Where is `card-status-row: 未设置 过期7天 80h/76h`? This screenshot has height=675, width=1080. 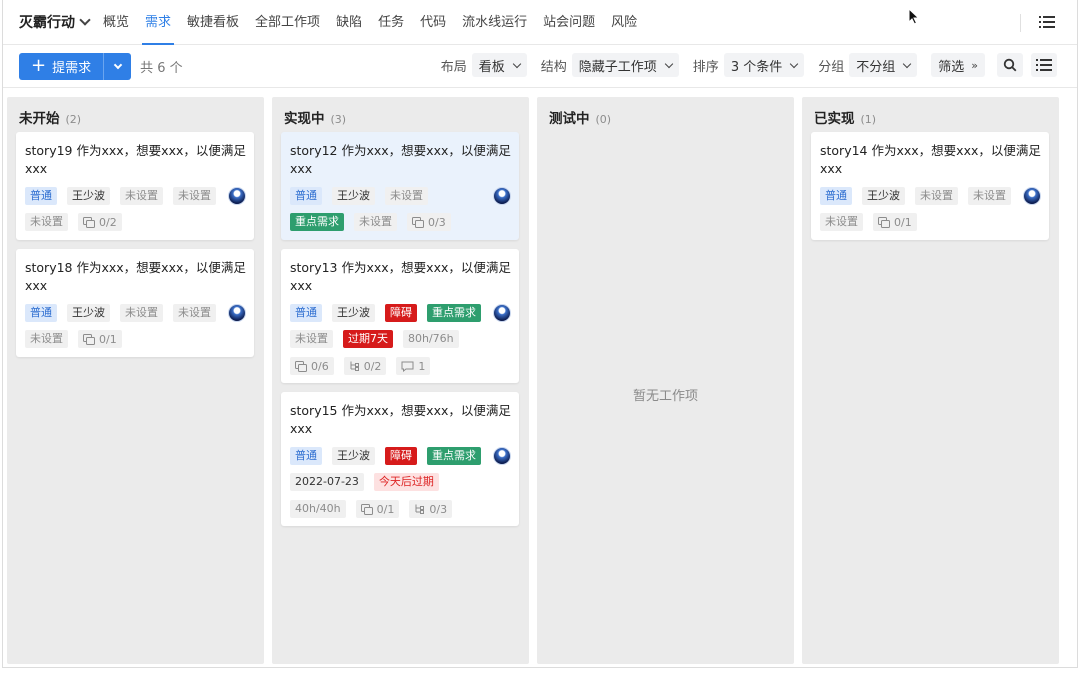
card-status-row: 未设置 过期7天 80h/76h is located at coordinates (379, 339).